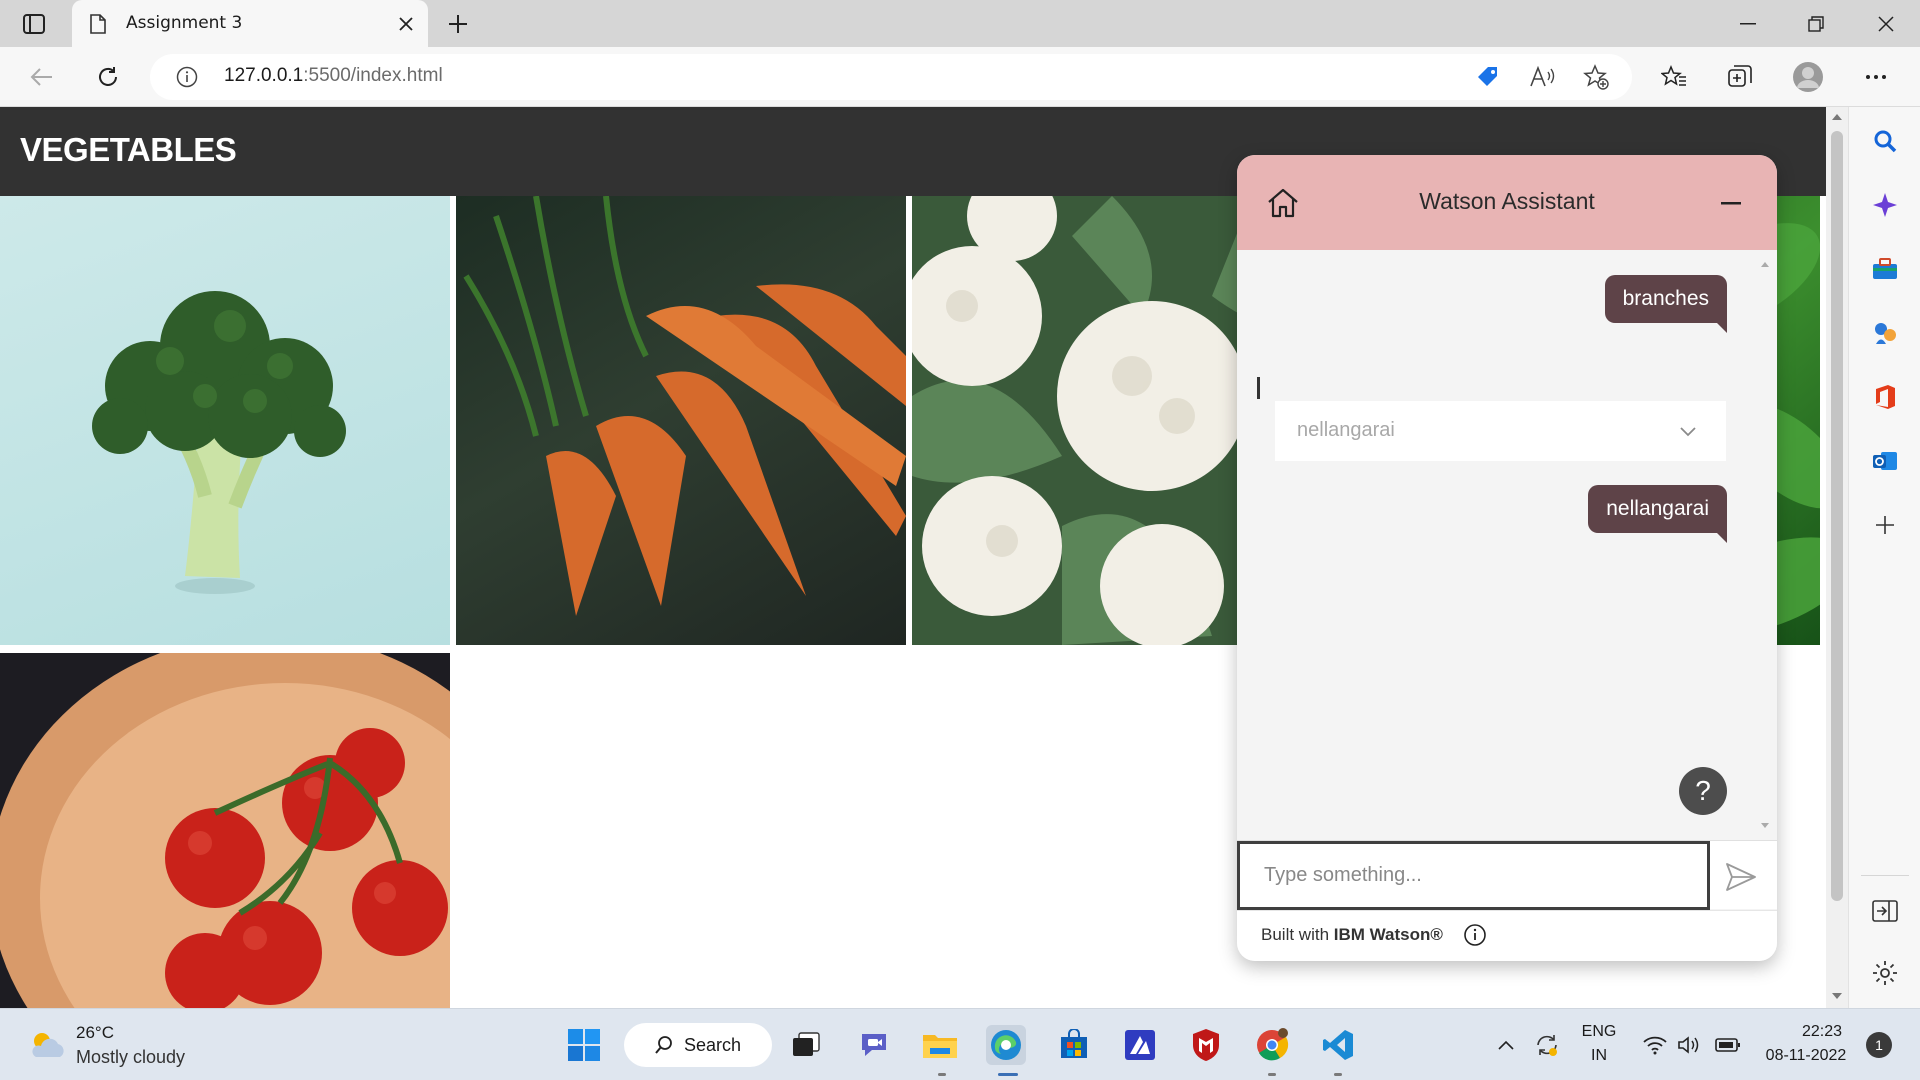 The width and height of the screenshot is (1920, 1080). I want to click on tab-actions-icon, so click(34, 24).